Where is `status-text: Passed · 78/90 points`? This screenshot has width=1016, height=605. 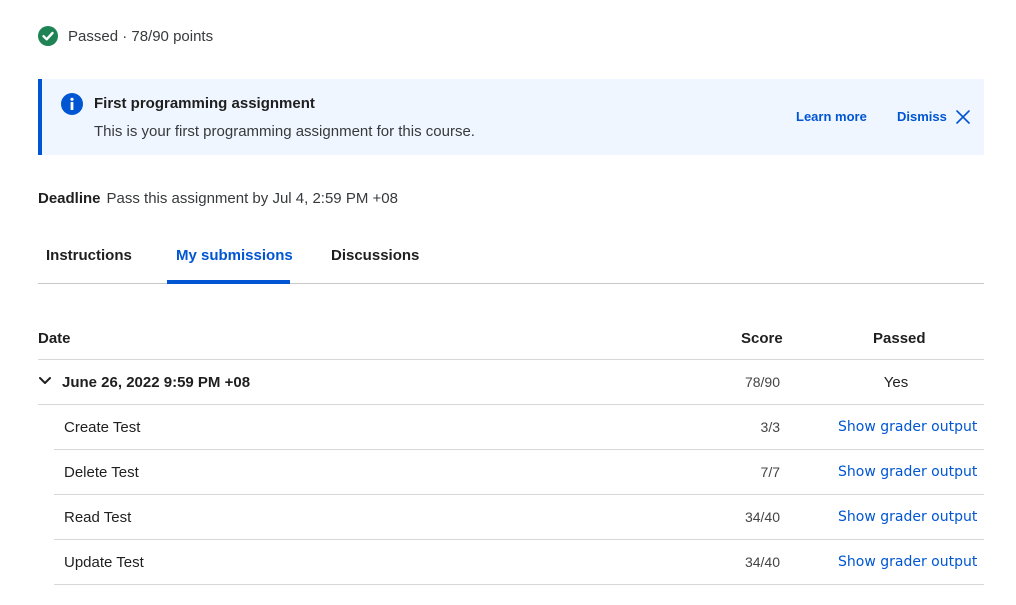
status-text: Passed · 78/90 points is located at coordinates (141, 36).